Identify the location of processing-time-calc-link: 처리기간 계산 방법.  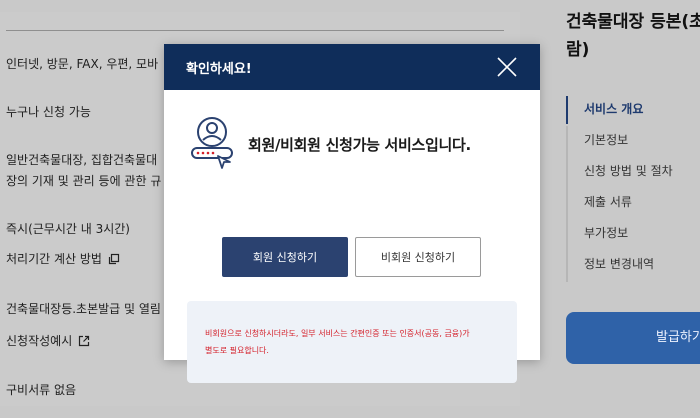
(63, 258).